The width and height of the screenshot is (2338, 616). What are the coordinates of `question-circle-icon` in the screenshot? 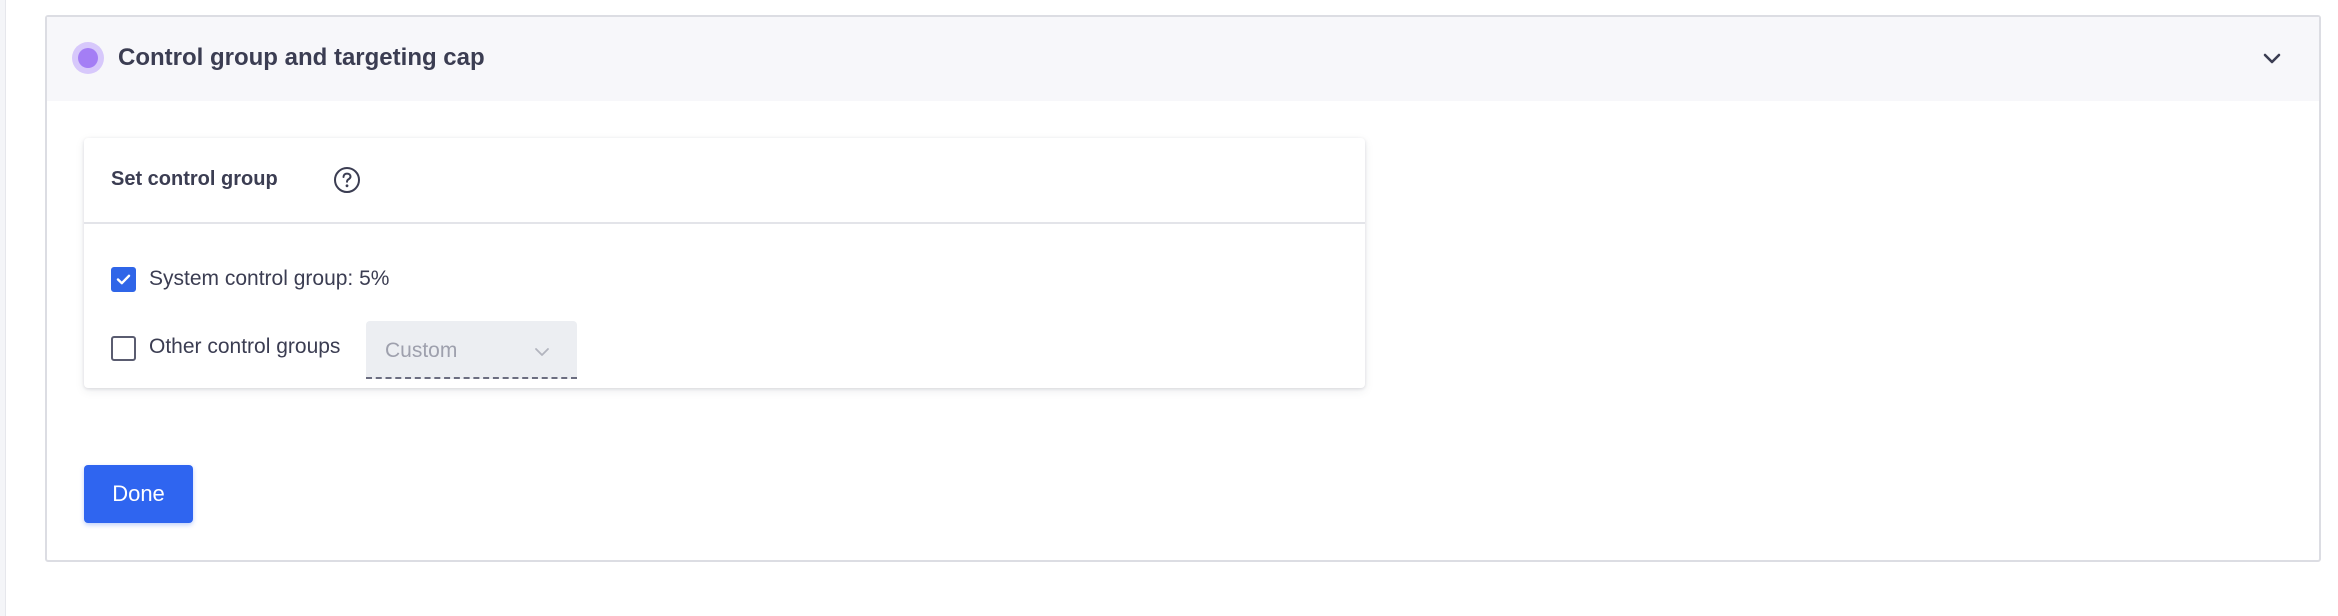 It's located at (347, 180).